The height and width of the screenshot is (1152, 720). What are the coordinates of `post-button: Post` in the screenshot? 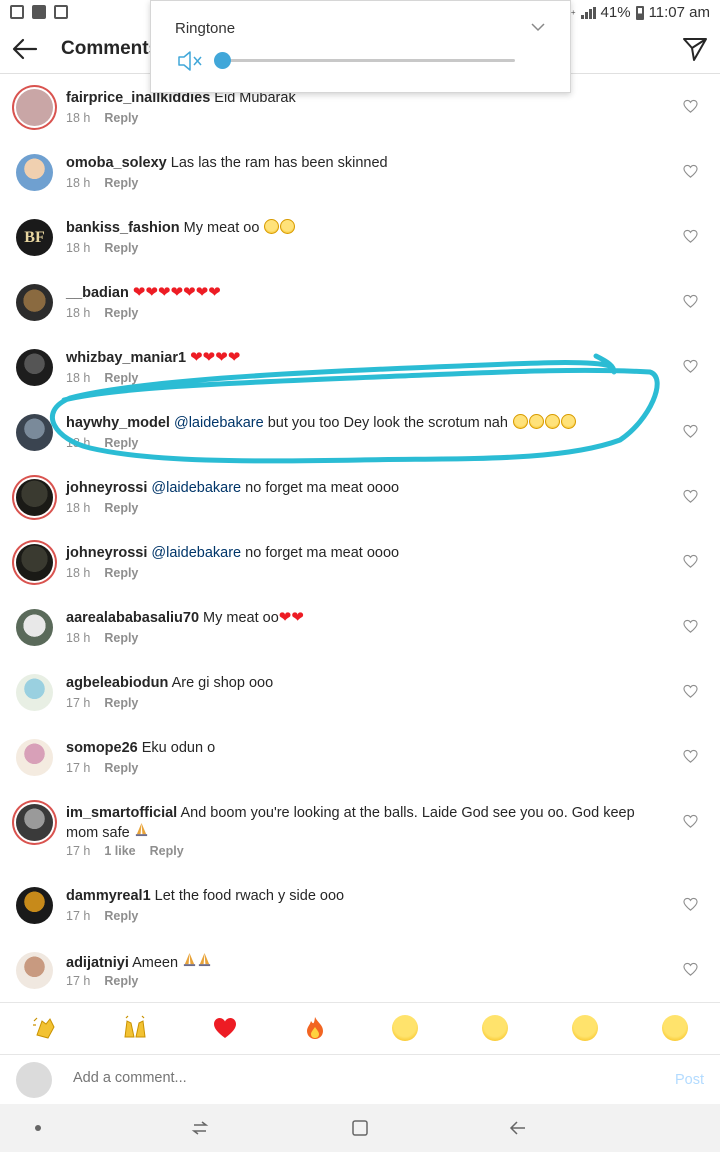 It's located at (689, 1080).